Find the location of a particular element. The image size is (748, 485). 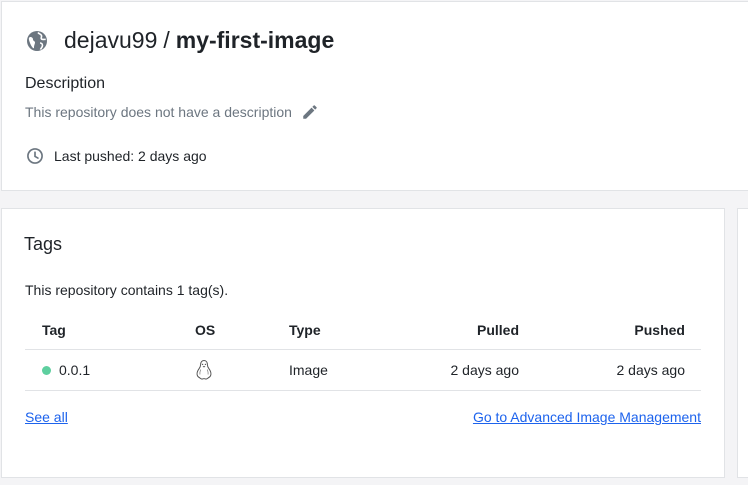

pulled-cell: 2 days ago is located at coordinates (485, 370).